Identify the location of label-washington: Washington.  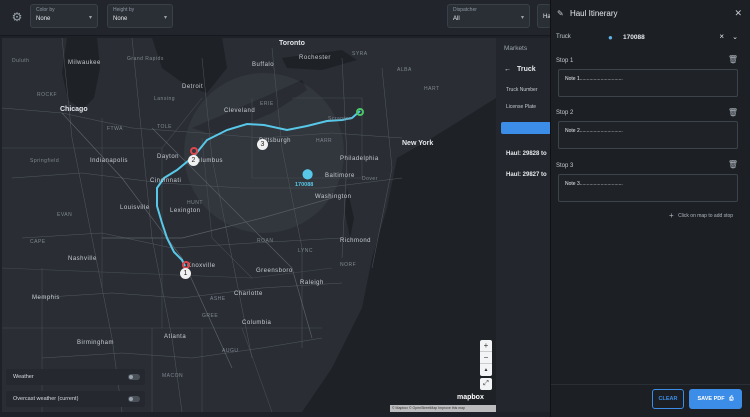
(333, 197).